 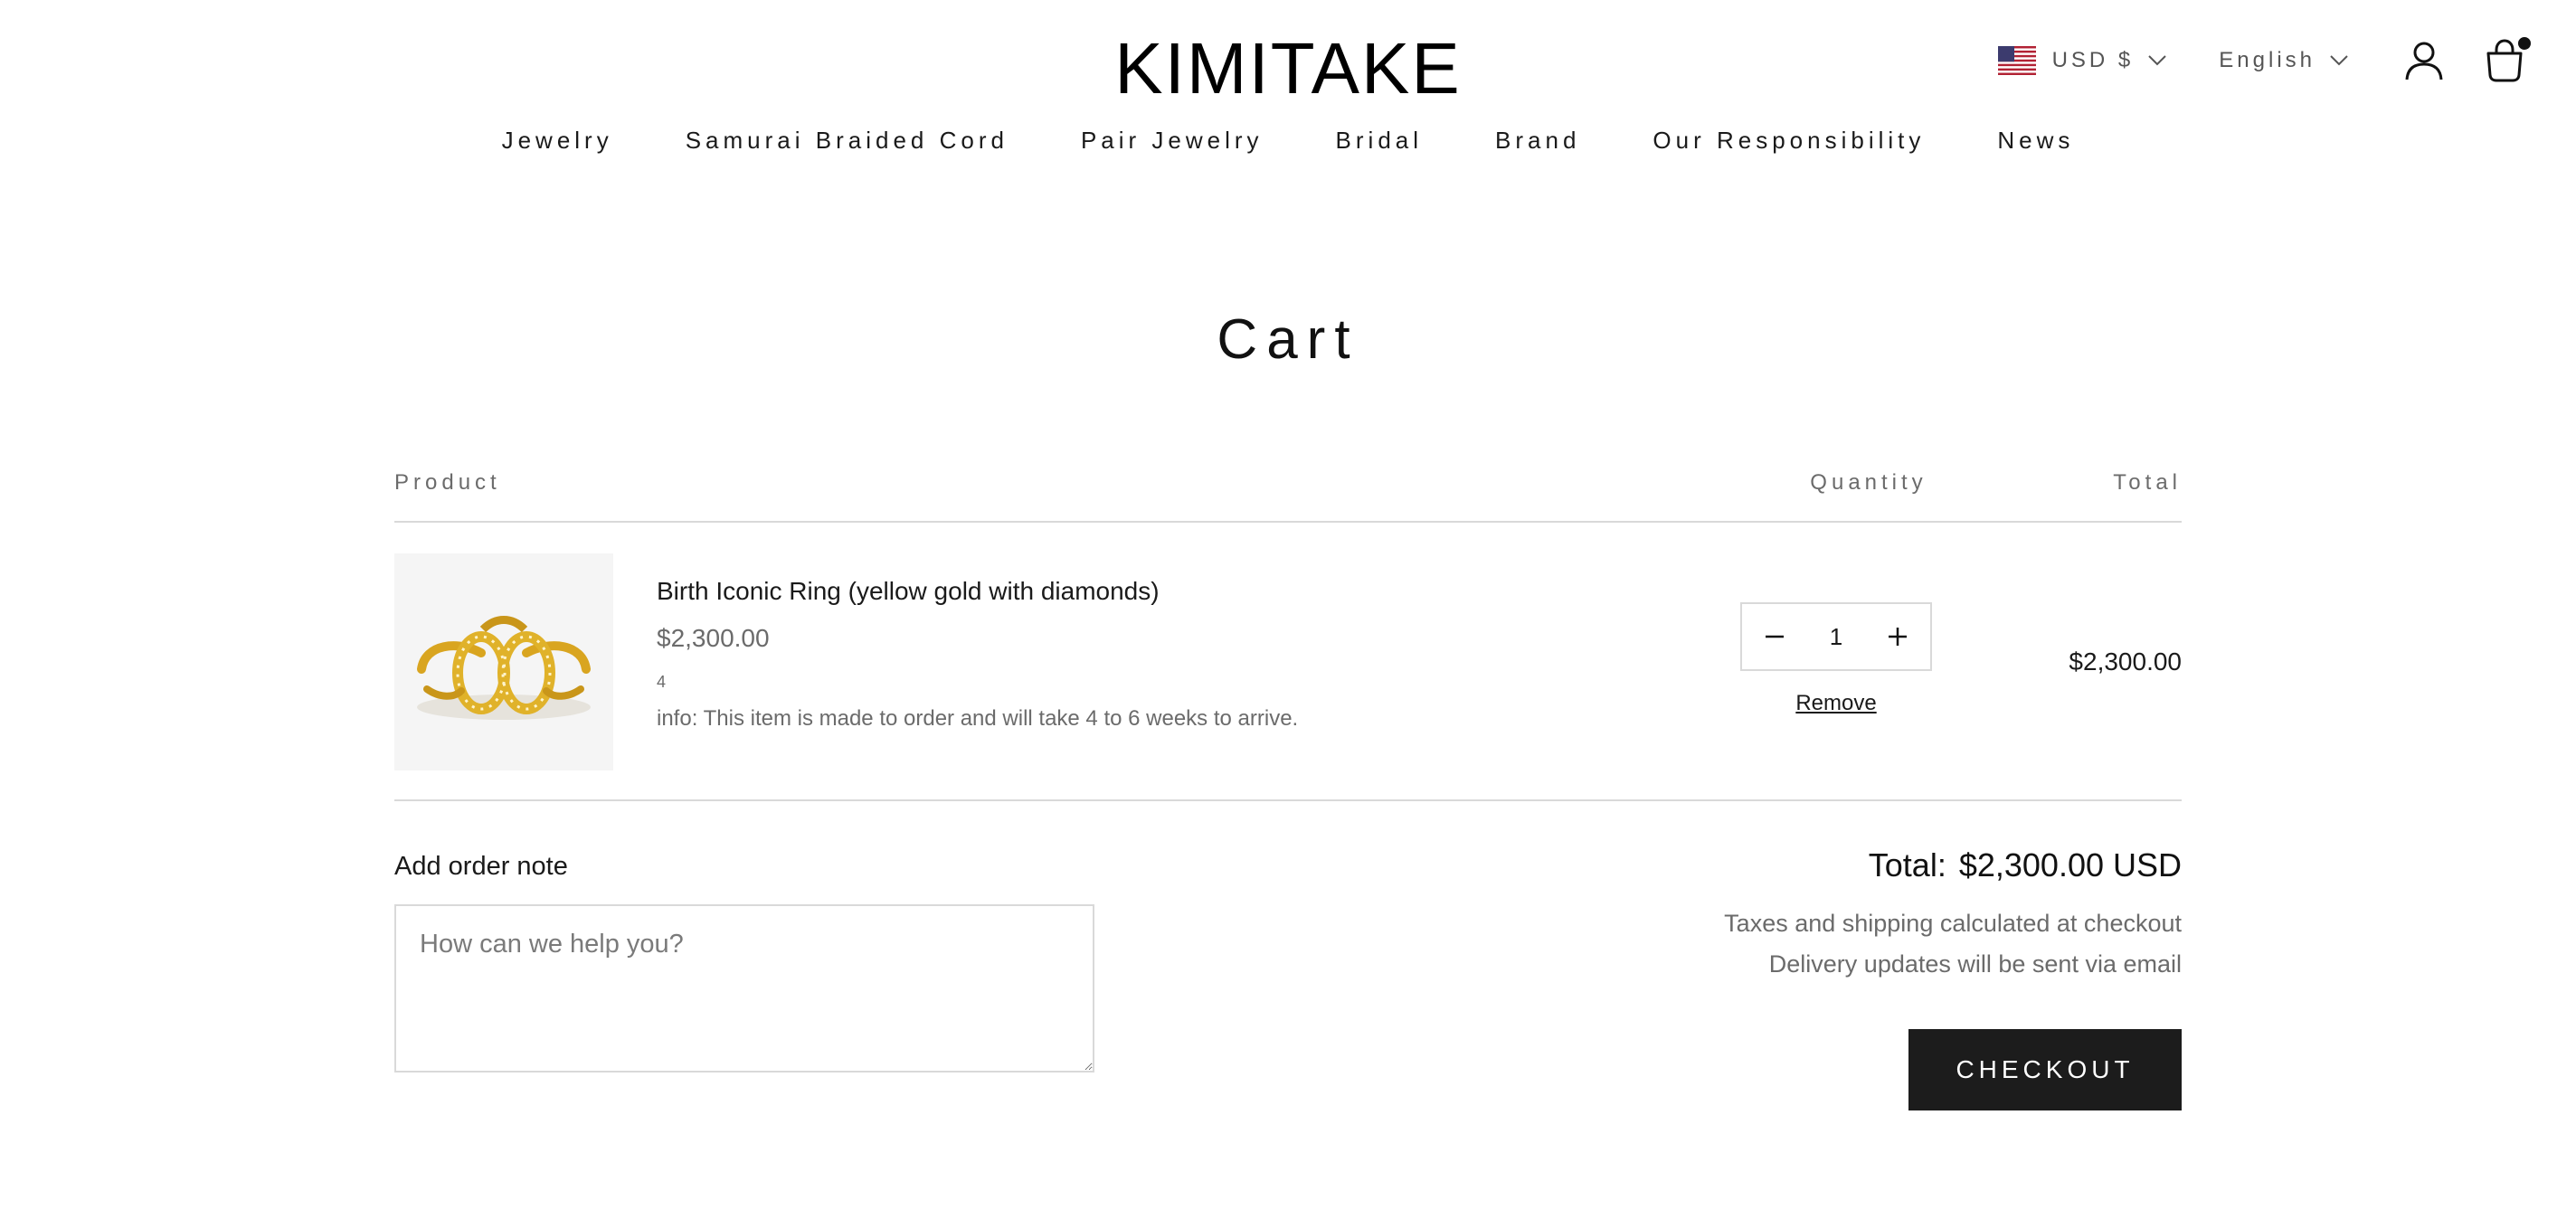 I want to click on nav-item-pair-jewelry: Pair Jewelry, so click(x=1172, y=141).